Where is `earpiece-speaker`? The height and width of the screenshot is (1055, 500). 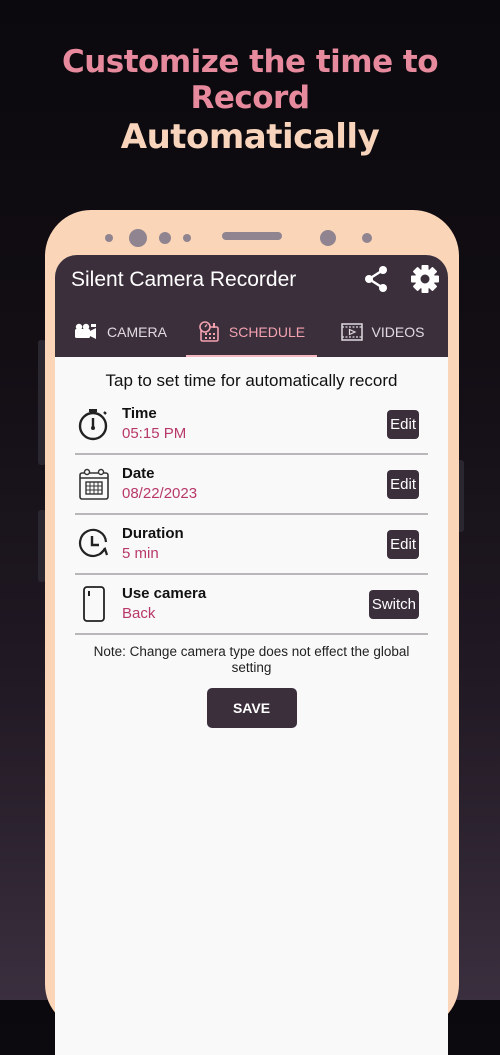
earpiece-speaker is located at coordinates (252, 236).